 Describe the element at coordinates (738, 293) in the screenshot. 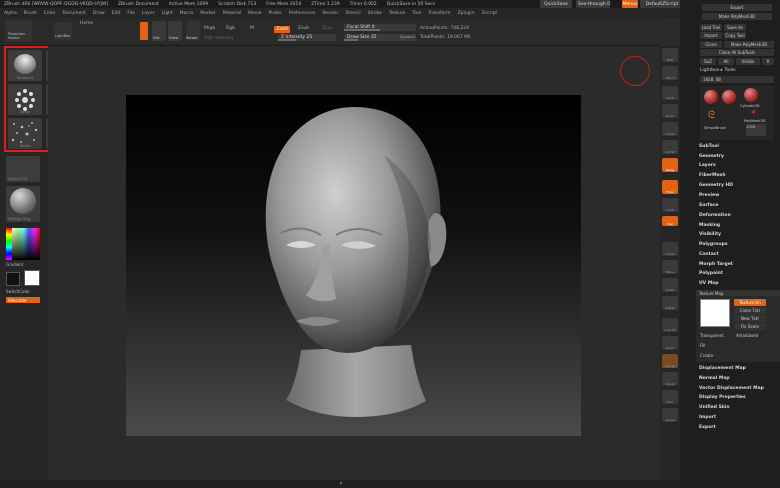

I see `texture-map-header: Texture Map` at that location.